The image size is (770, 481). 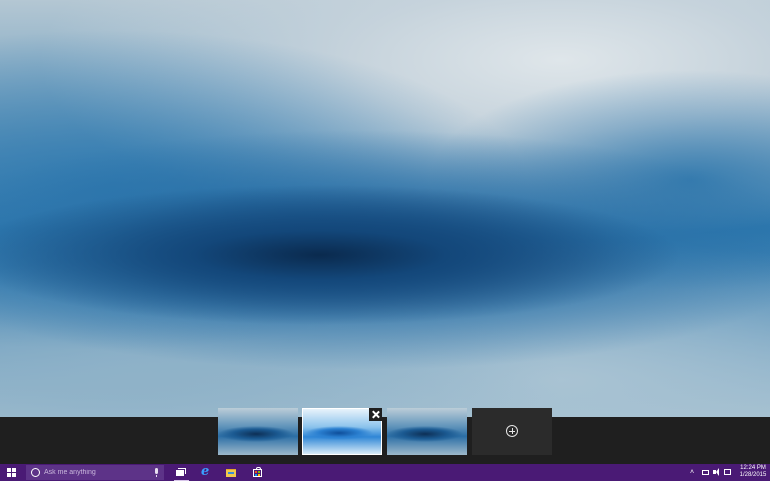 I want to click on start-button, so click(x=12, y=472).